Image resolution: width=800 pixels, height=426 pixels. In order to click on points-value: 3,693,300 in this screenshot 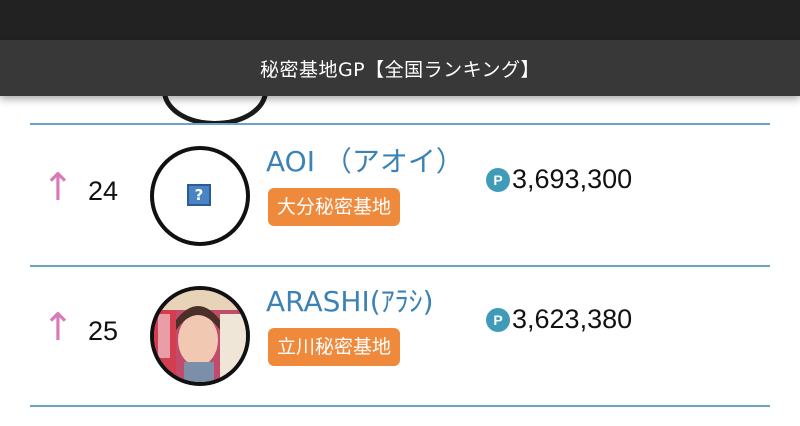, I will do `click(572, 179)`.